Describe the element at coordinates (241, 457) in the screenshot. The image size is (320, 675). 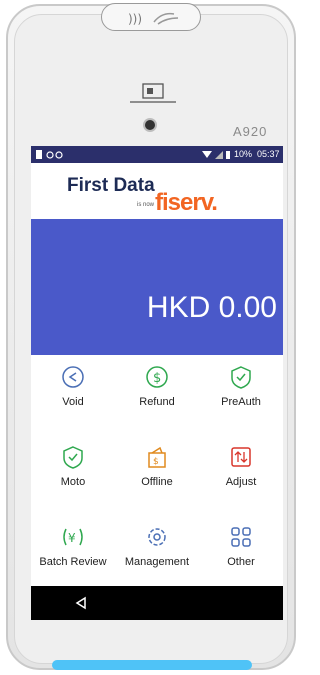
I see `adjust-icon` at that location.